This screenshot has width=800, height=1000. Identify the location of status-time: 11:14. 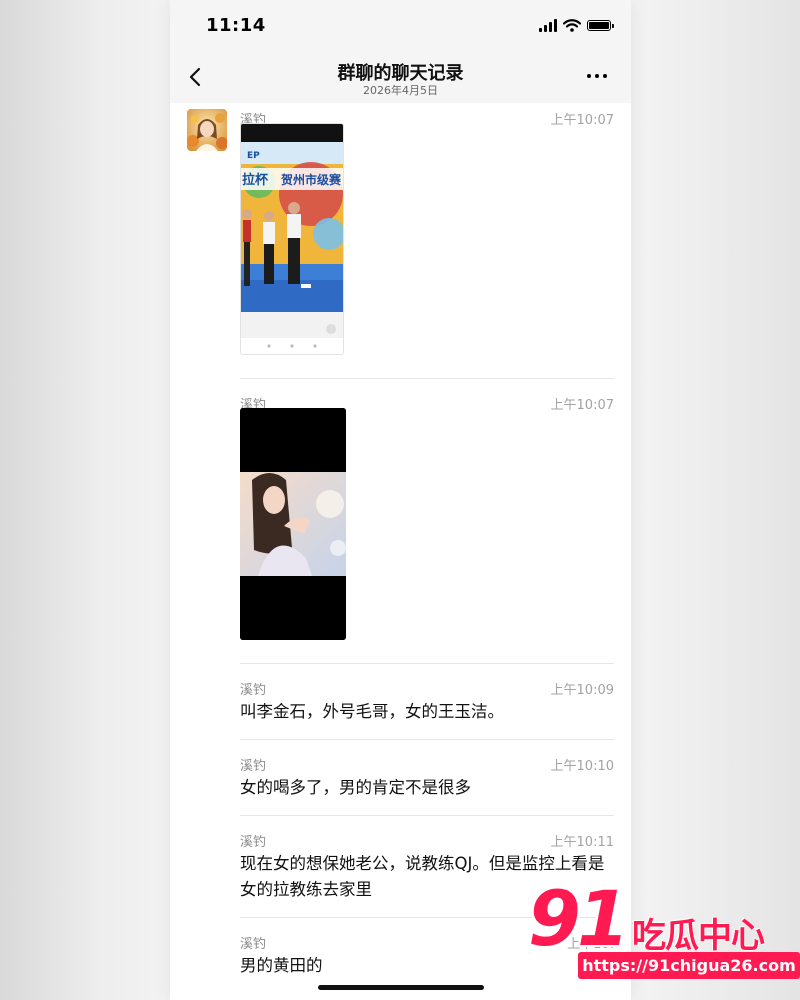
(236, 25).